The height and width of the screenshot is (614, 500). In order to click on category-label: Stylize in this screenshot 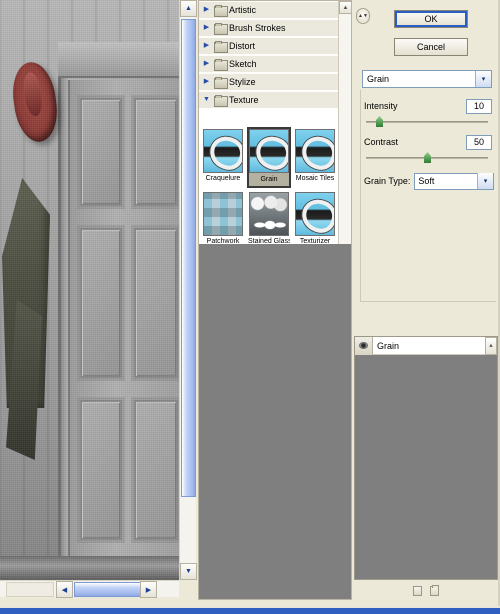, I will do `click(242, 81)`.